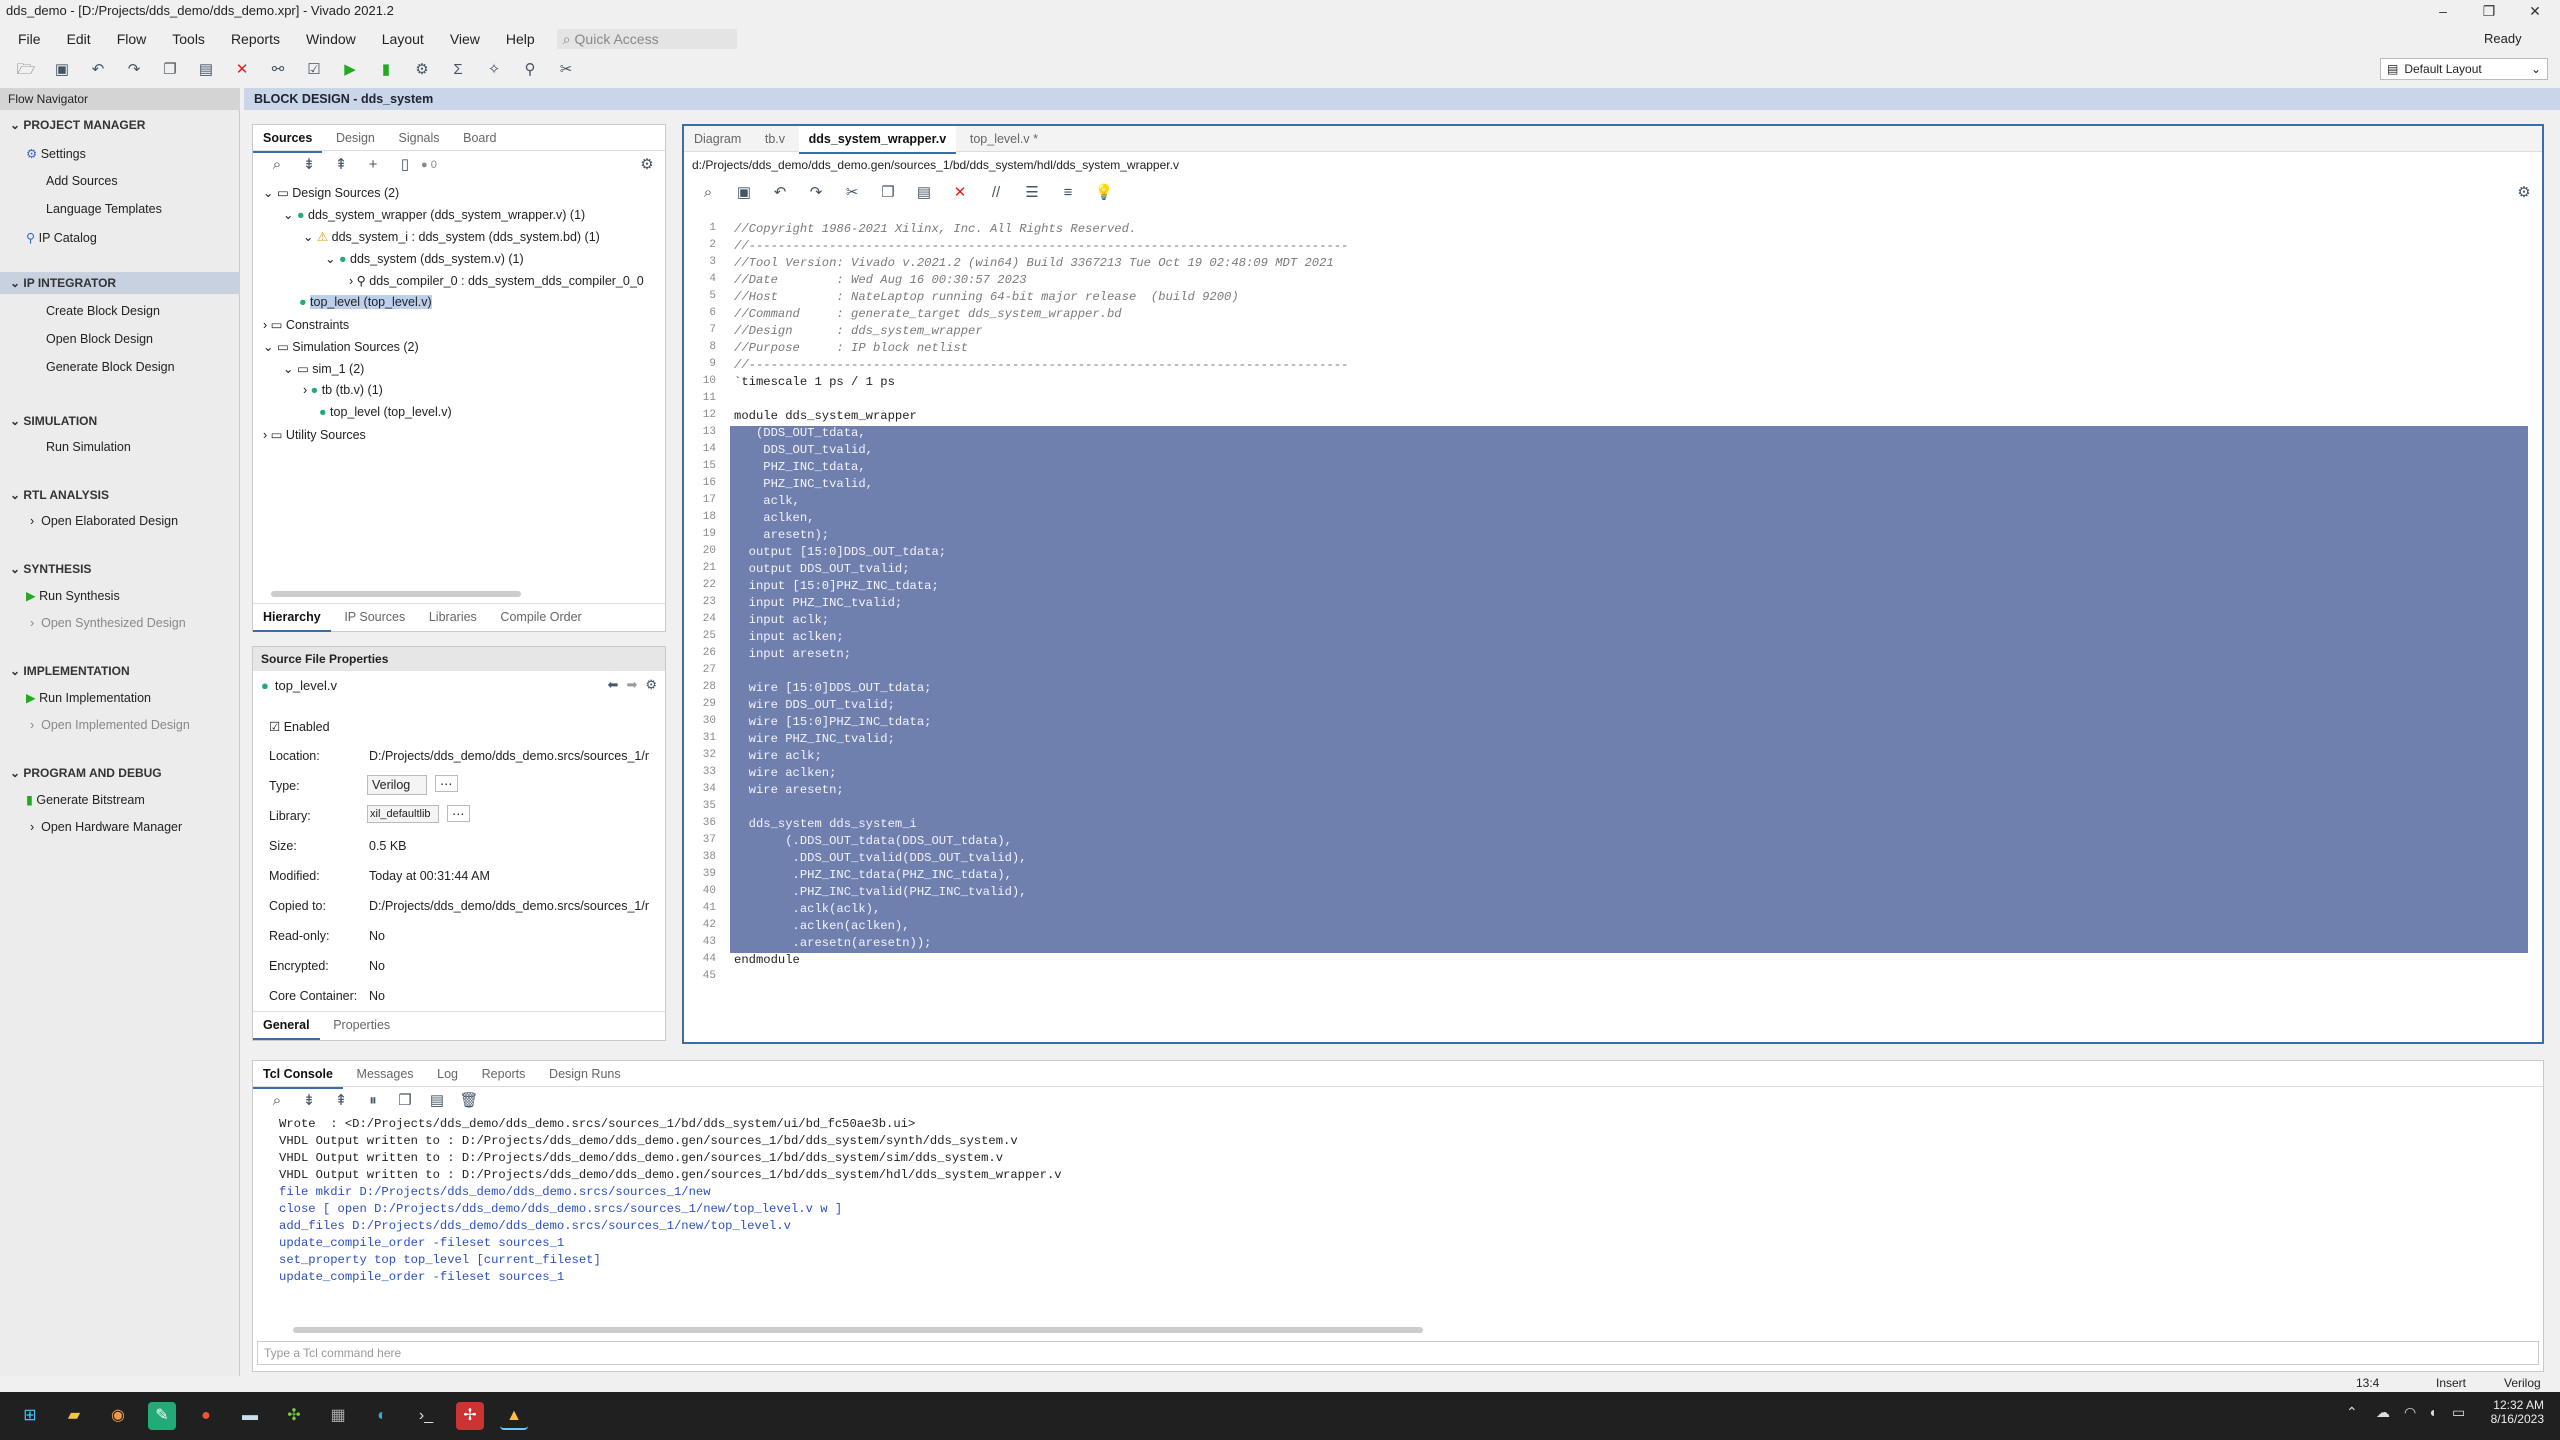 The image size is (2560, 1440). Describe the element at coordinates (530, 70) in the screenshot. I see `link-icon: ⚲` at that location.